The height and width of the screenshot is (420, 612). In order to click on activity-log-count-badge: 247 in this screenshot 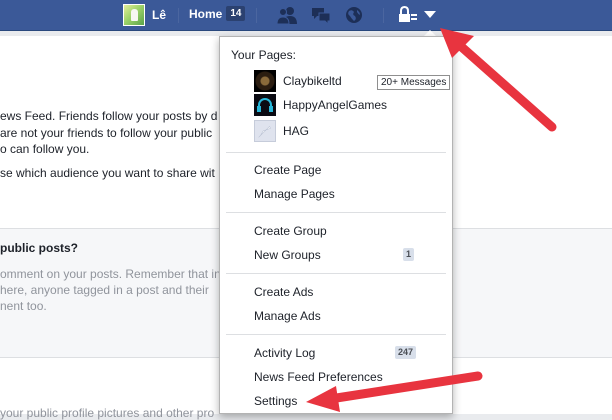, I will do `click(406, 352)`.